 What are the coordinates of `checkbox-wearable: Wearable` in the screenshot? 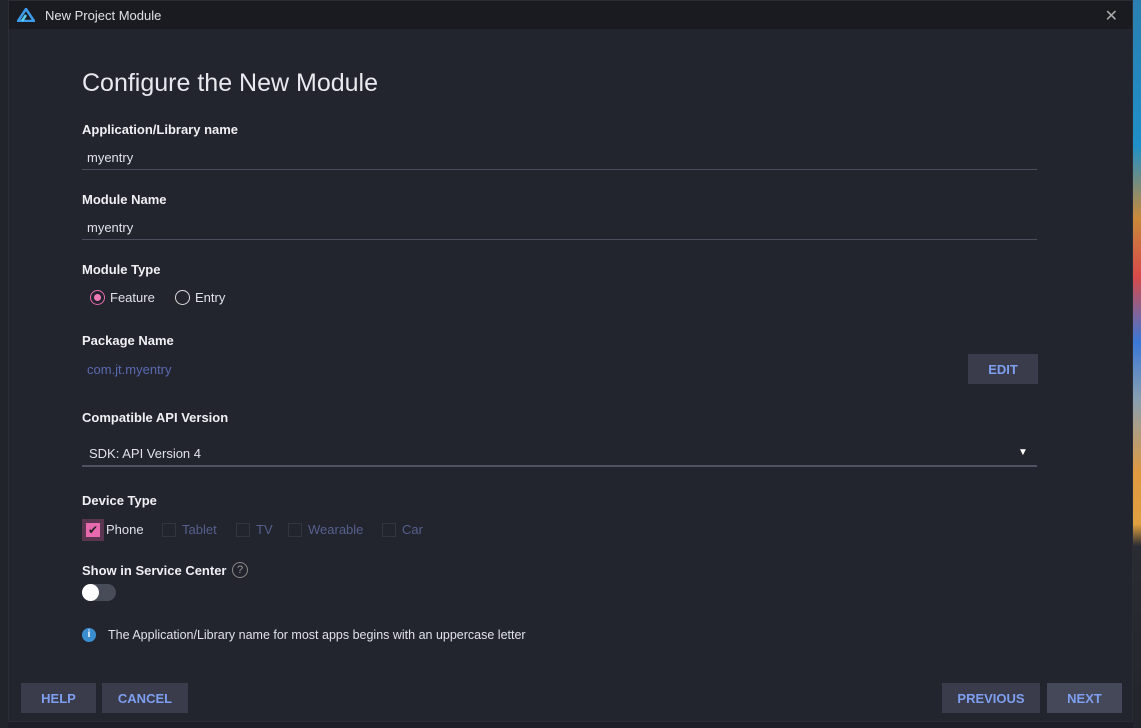 It's located at (325, 529).